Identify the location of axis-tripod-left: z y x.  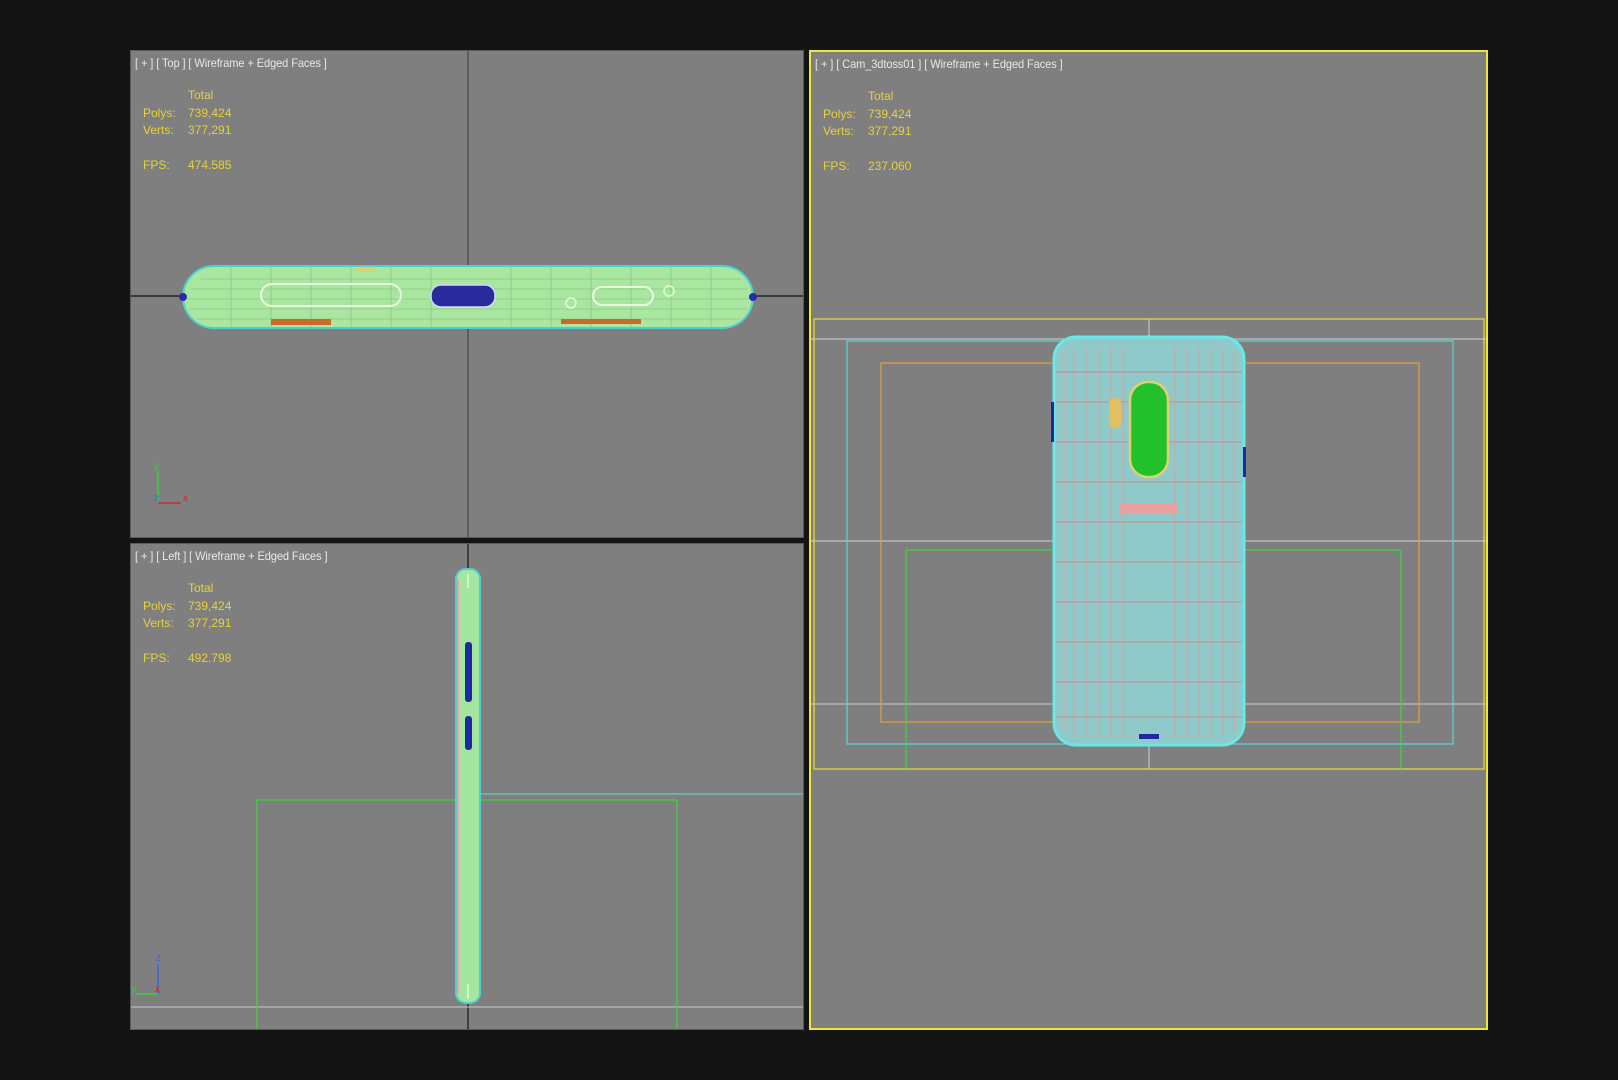
(146, 974).